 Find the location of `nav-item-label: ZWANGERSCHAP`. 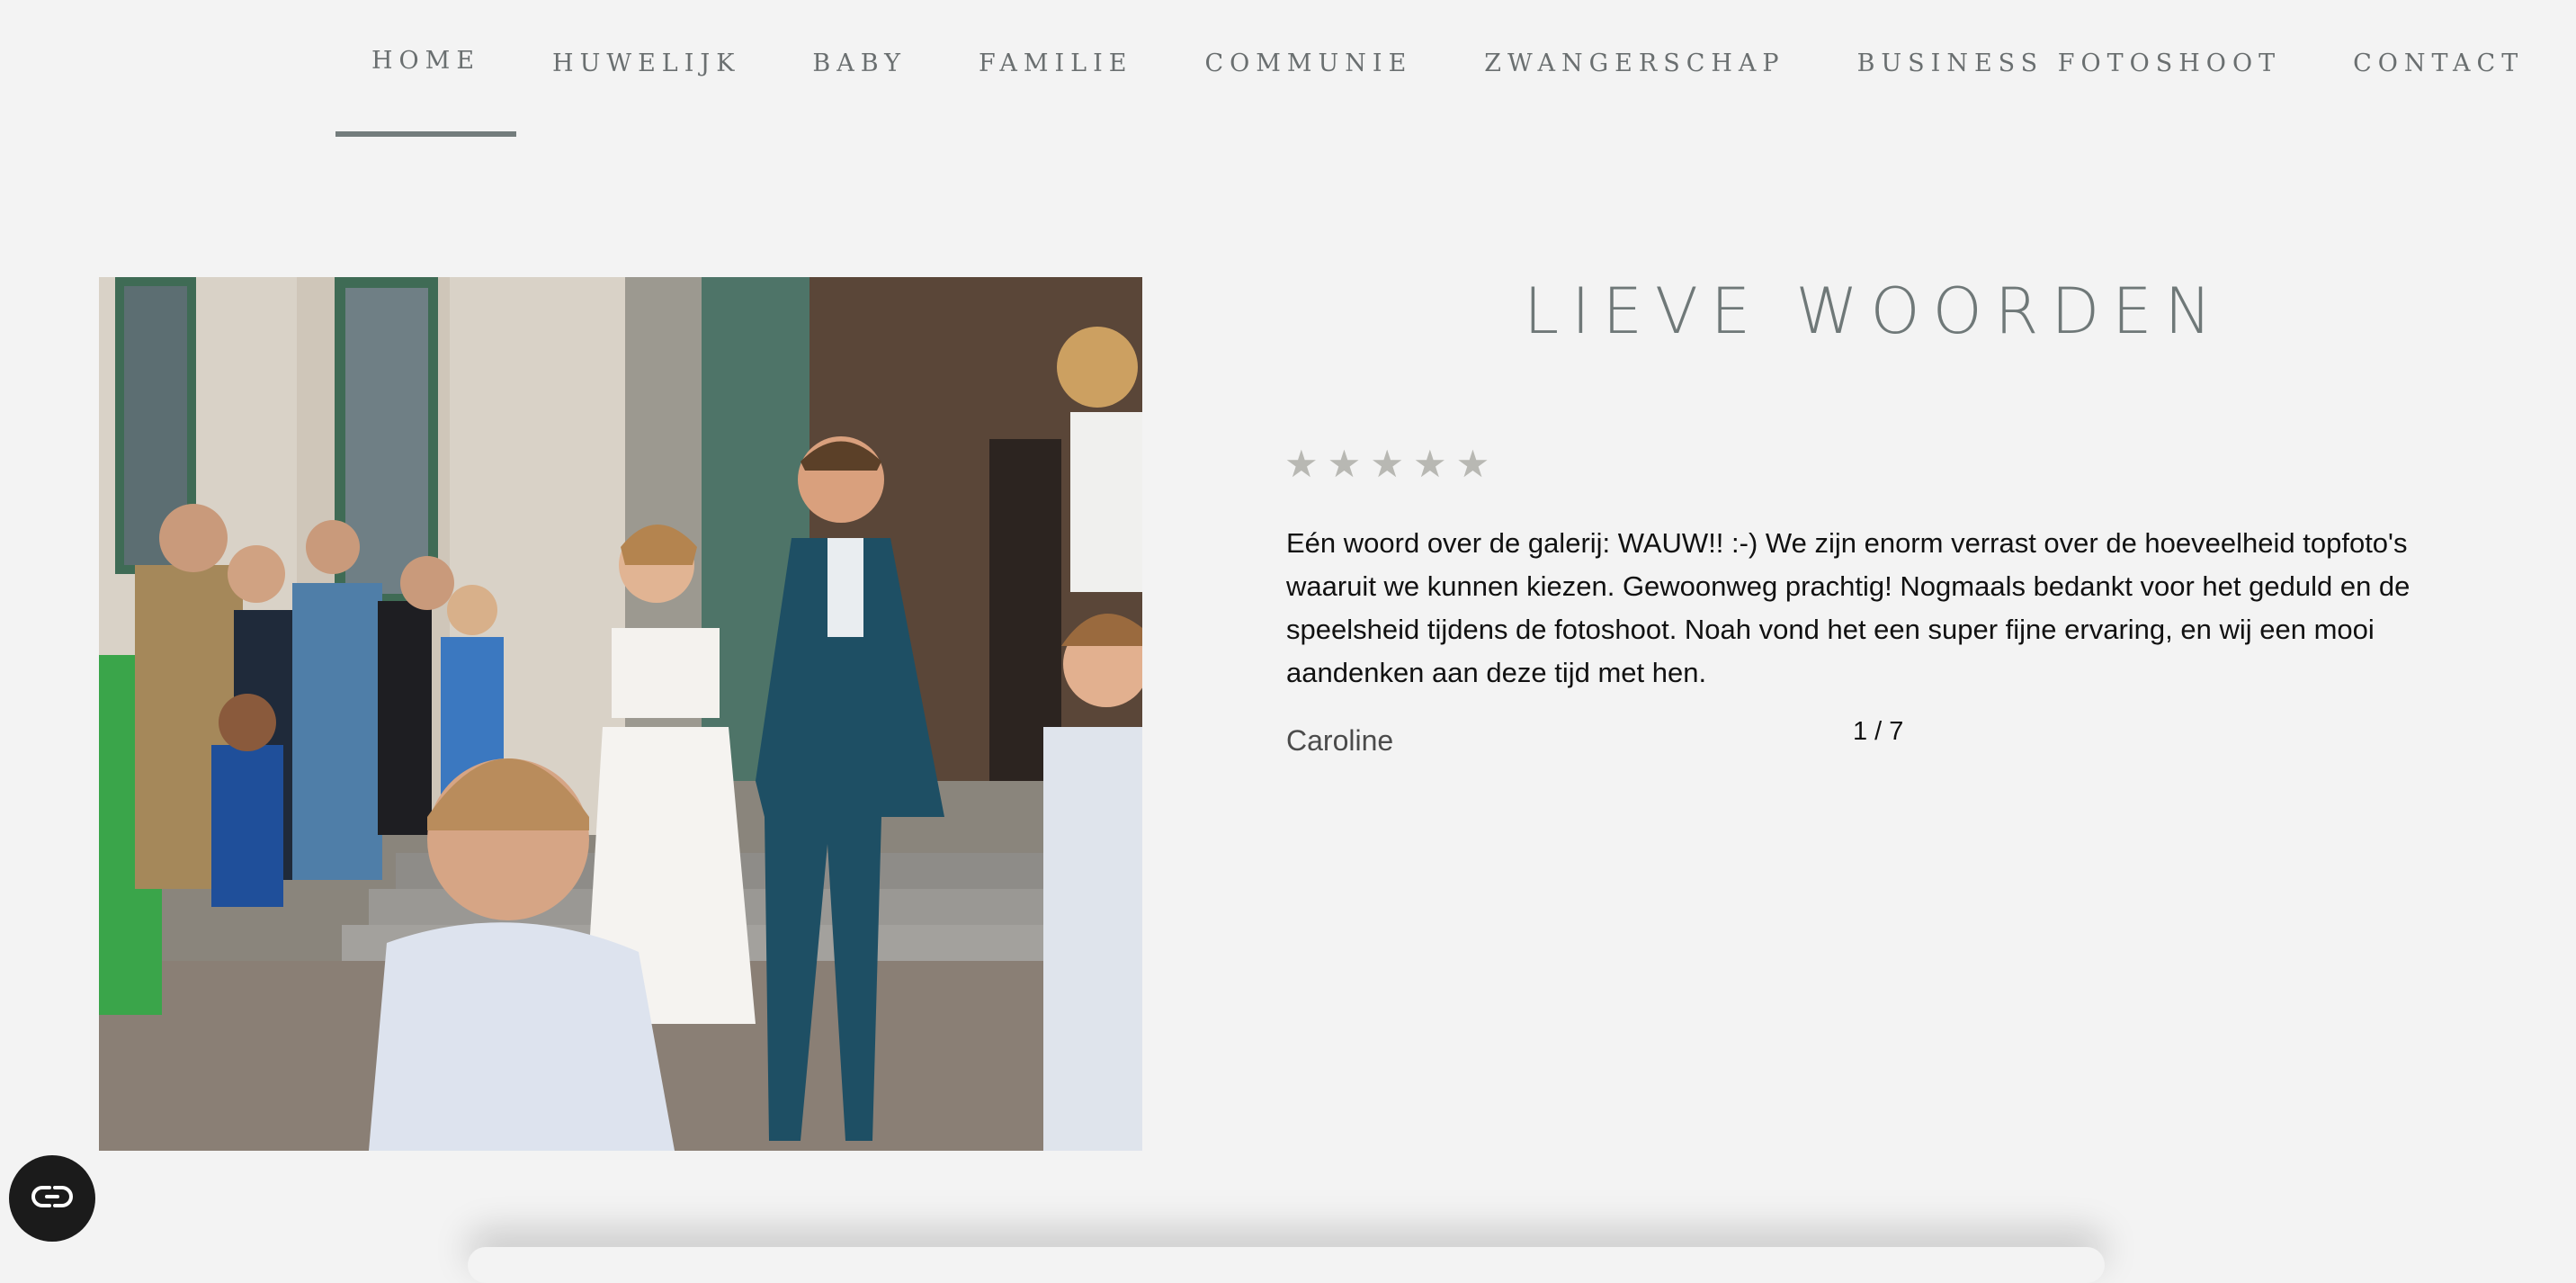

nav-item-label: ZWANGERSCHAP is located at coordinates (1634, 63).